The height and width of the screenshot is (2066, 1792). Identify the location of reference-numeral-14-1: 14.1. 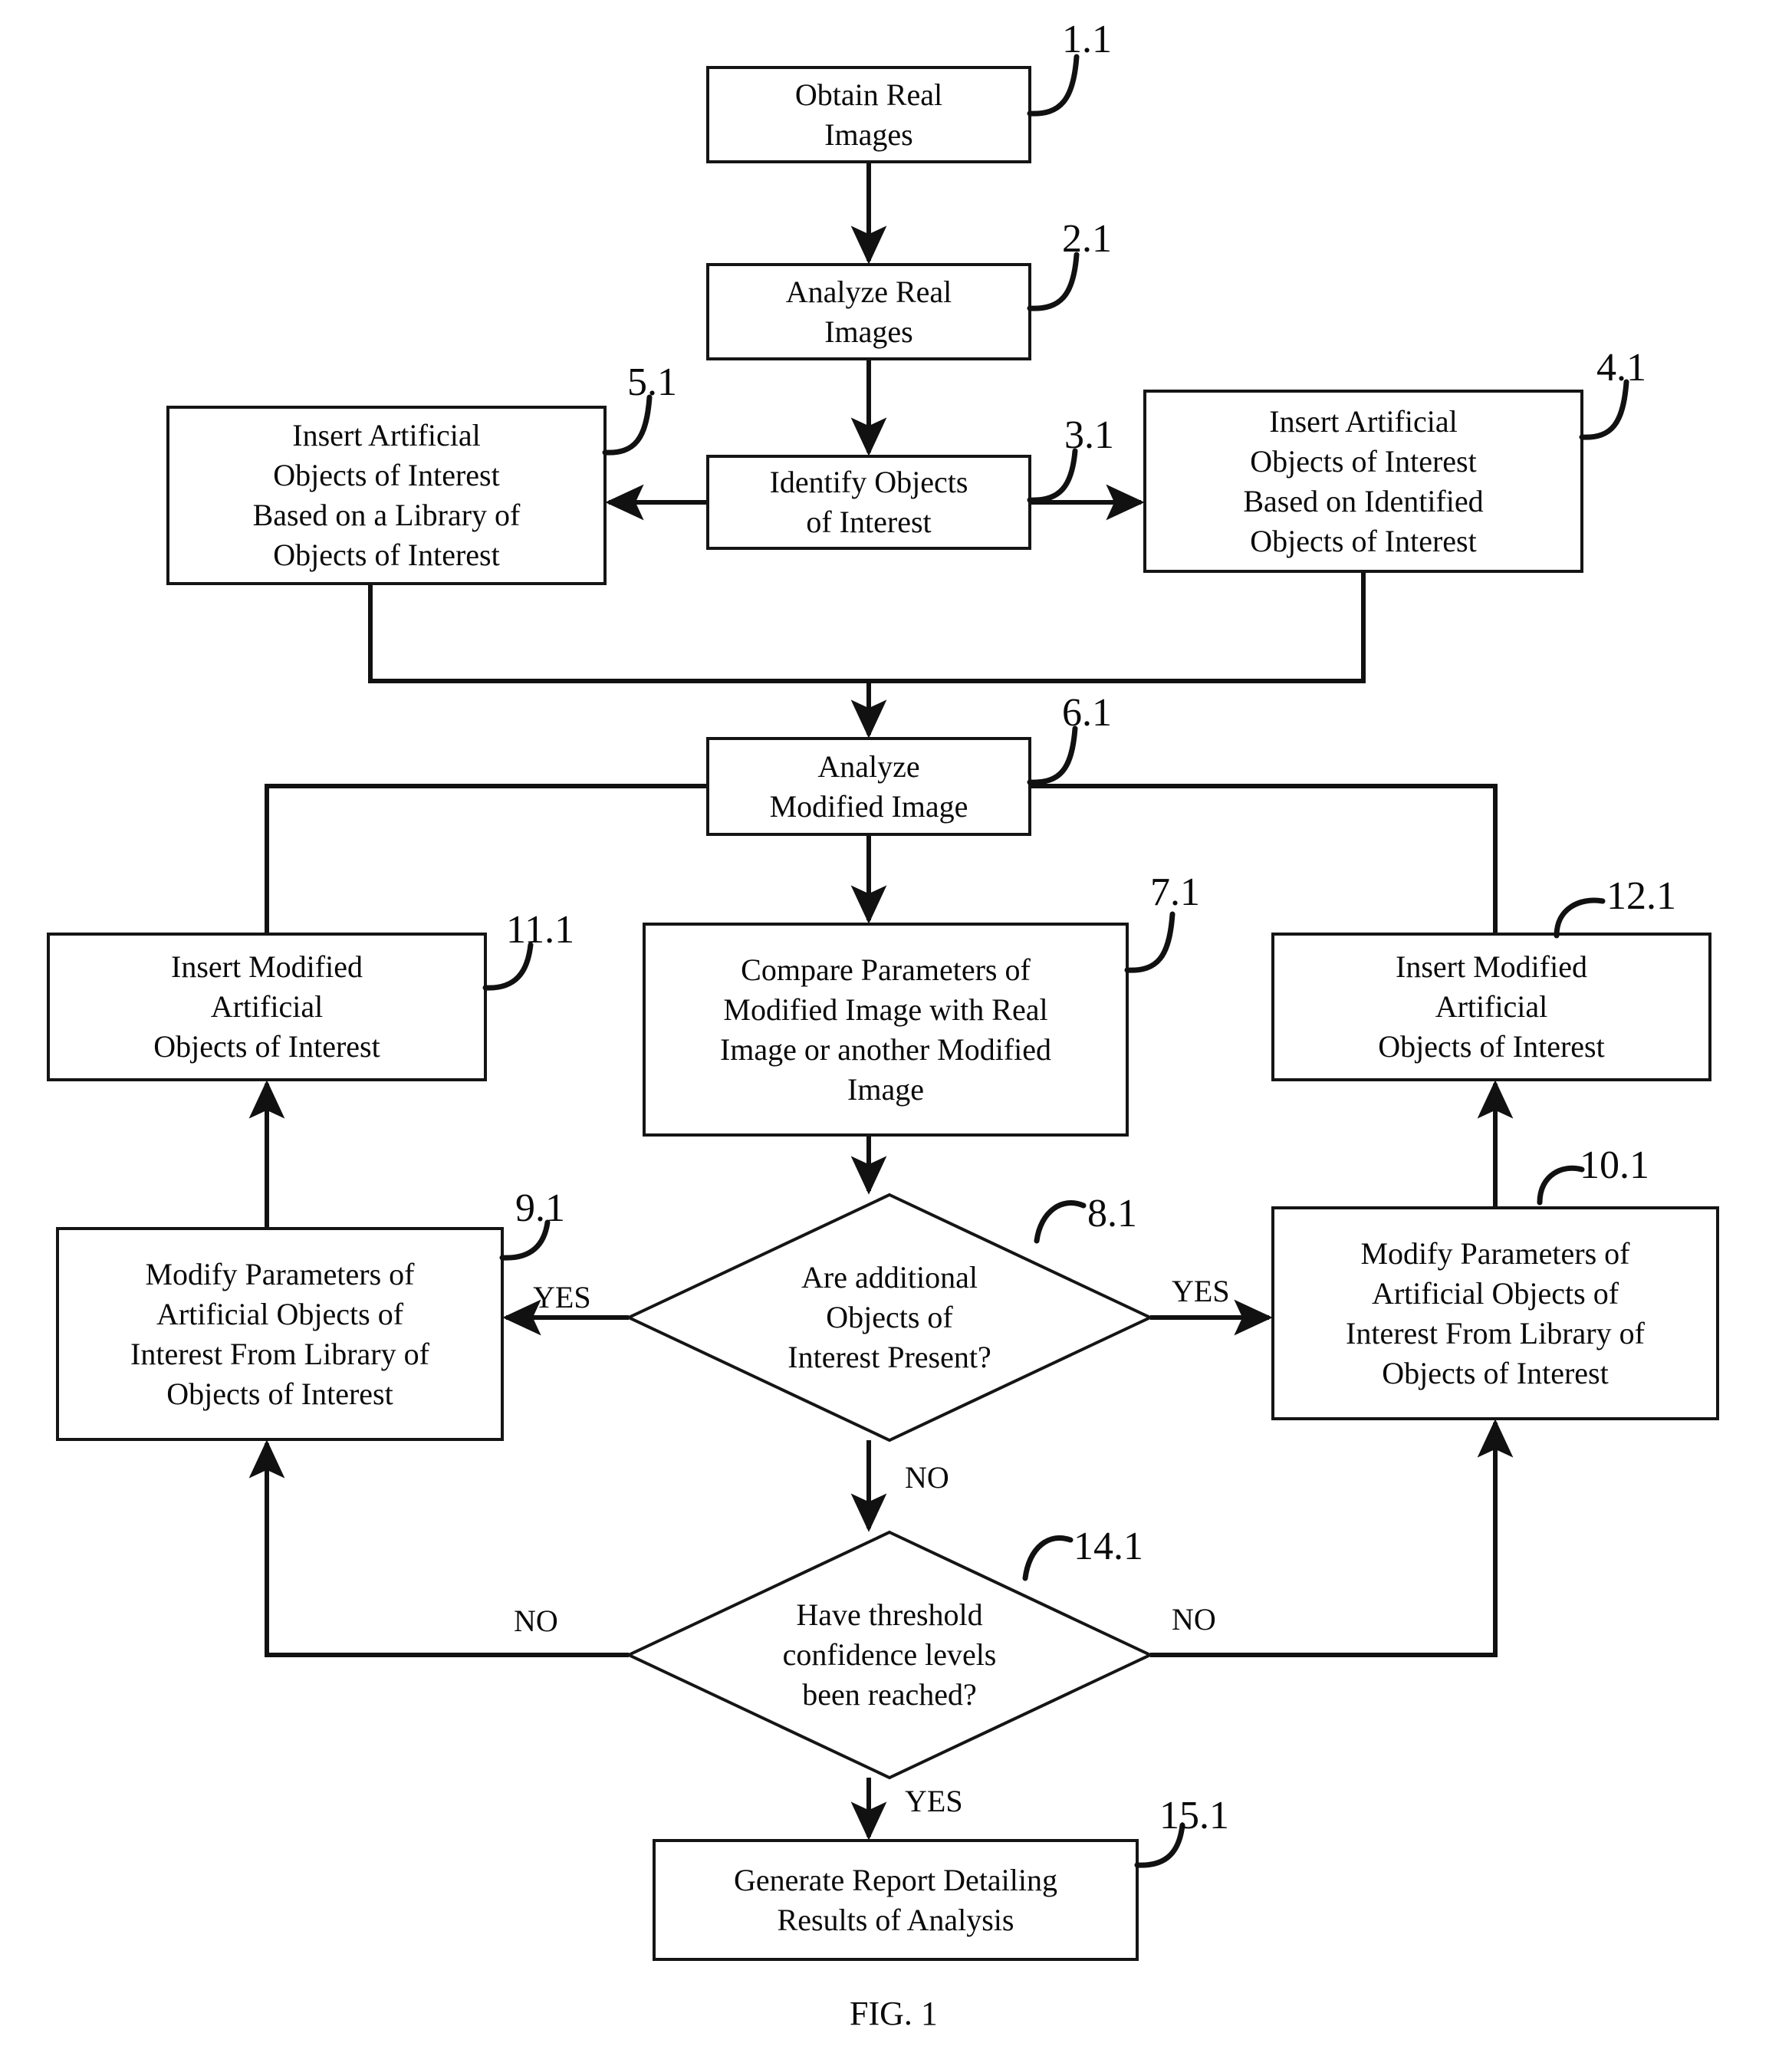
(1108, 1546).